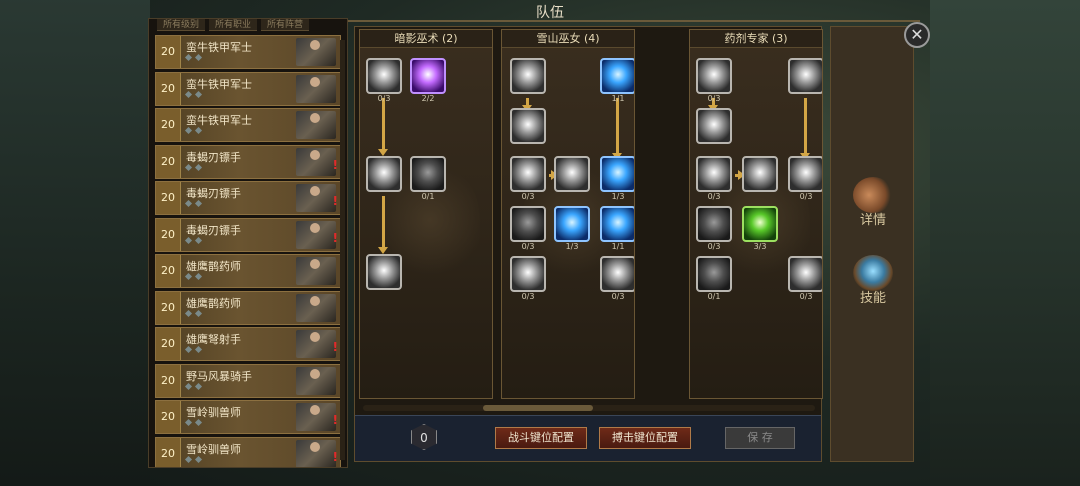 The width and height of the screenshot is (1080, 486). I want to click on unit-name: 蛮牛铁甲军士, so click(219, 120).